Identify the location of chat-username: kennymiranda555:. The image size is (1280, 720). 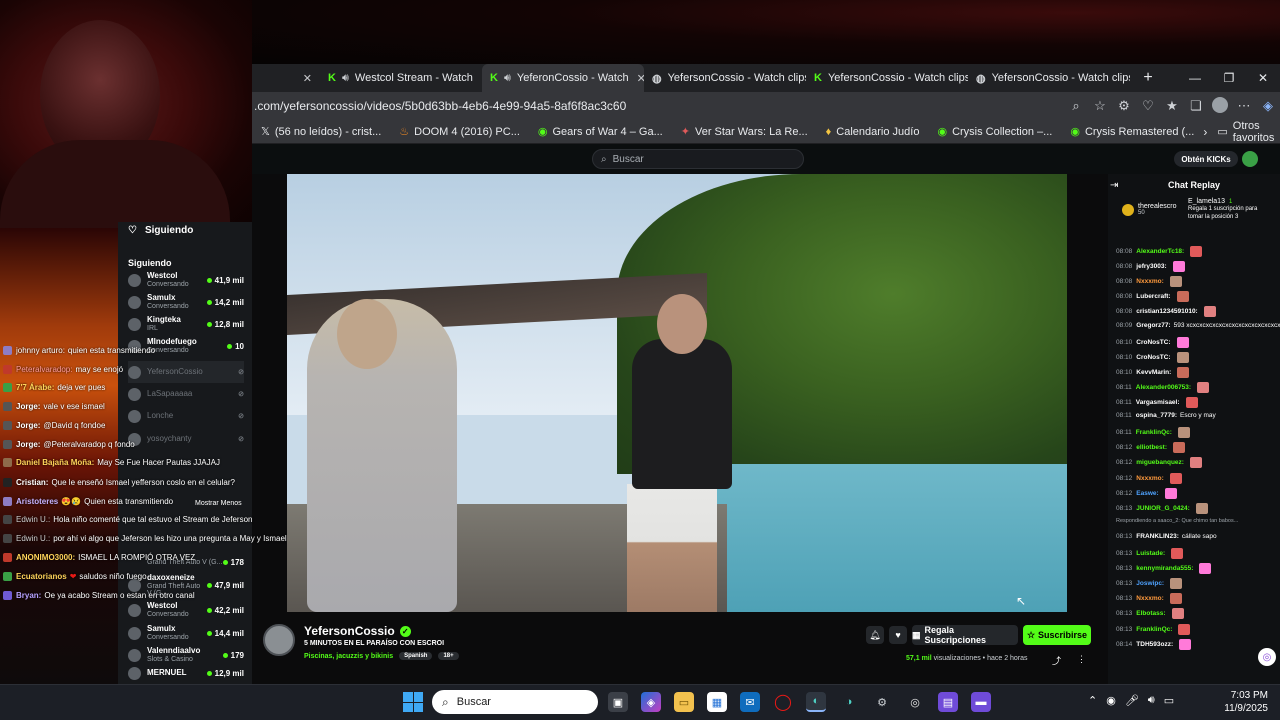
(1164, 568).